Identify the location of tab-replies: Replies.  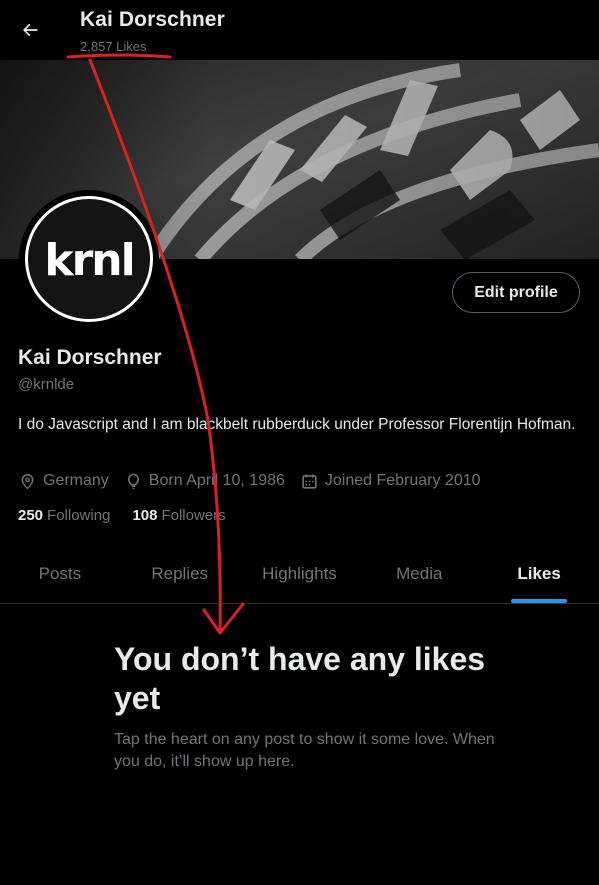
(180, 574).